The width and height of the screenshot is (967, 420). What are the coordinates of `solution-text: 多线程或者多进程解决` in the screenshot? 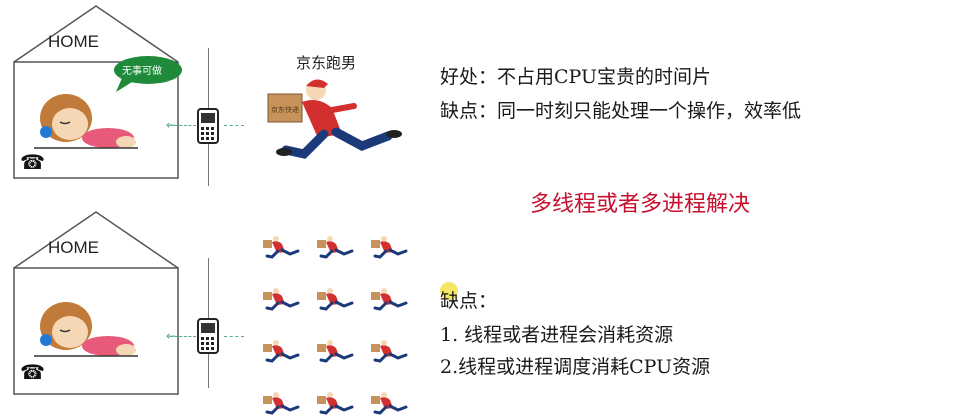 It's located at (640, 204).